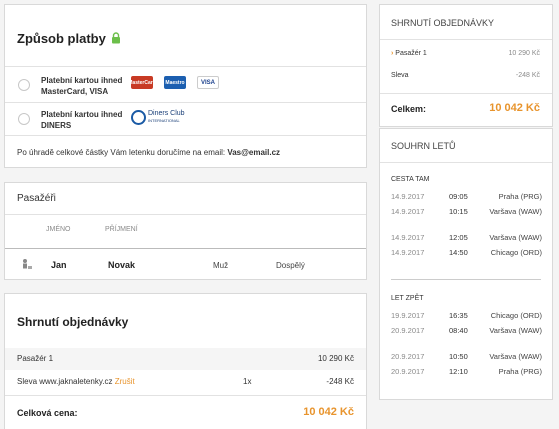 This screenshot has width=559, height=429. Describe the element at coordinates (142, 82) in the screenshot. I see `mastercard-logo: MasterCard` at that location.